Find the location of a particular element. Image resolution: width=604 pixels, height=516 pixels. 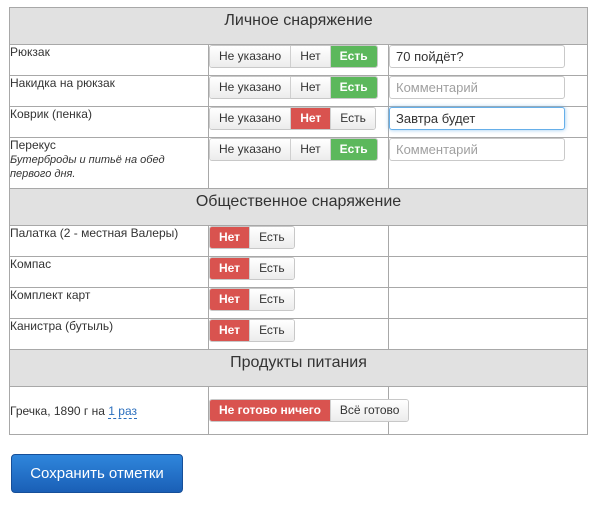

section-shared: Общественное снаряжение is located at coordinates (298, 207).